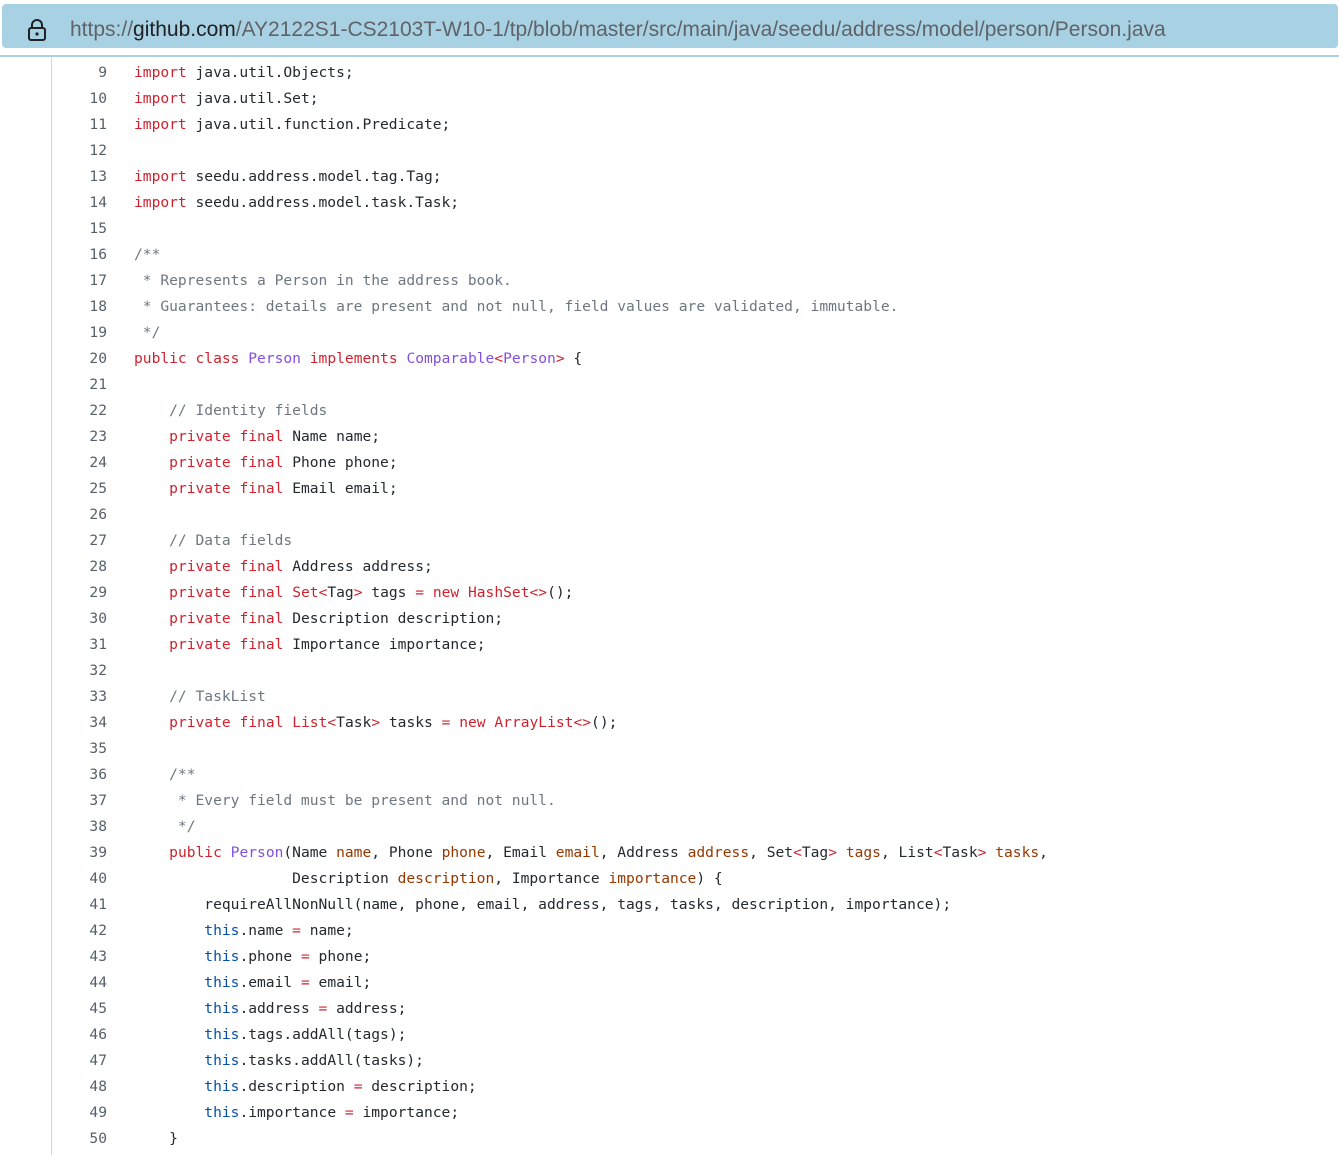 The width and height of the screenshot is (1339, 1155). Describe the element at coordinates (79, 541) in the screenshot. I see `line-number: 27` at that location.